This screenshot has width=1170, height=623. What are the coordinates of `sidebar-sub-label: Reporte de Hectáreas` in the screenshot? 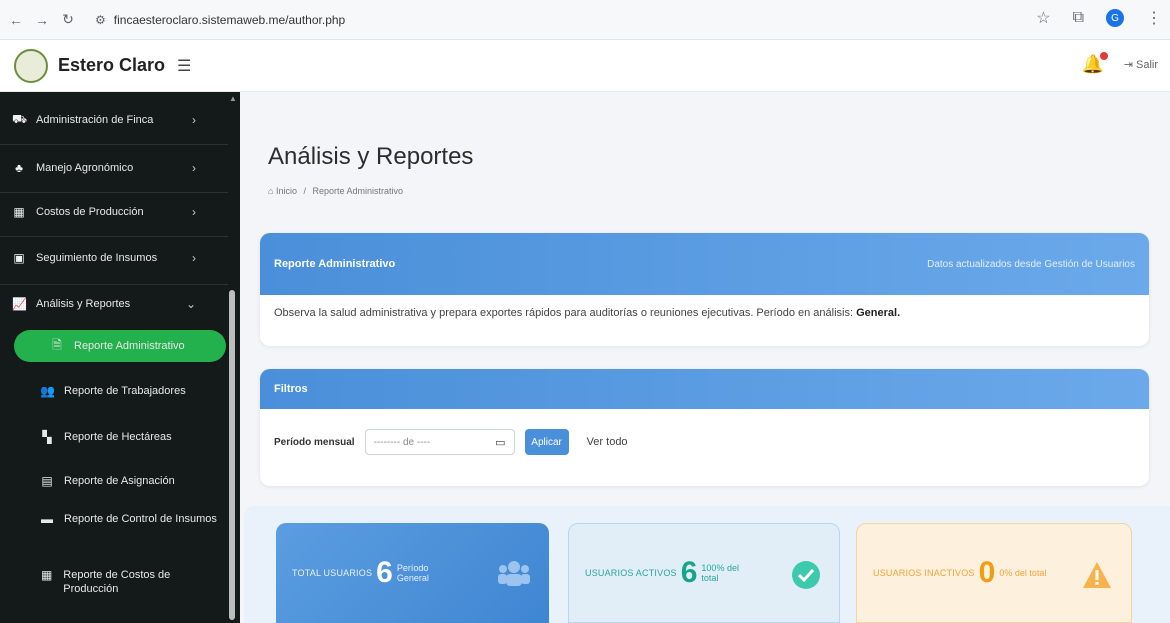 It's located at (118, 437).